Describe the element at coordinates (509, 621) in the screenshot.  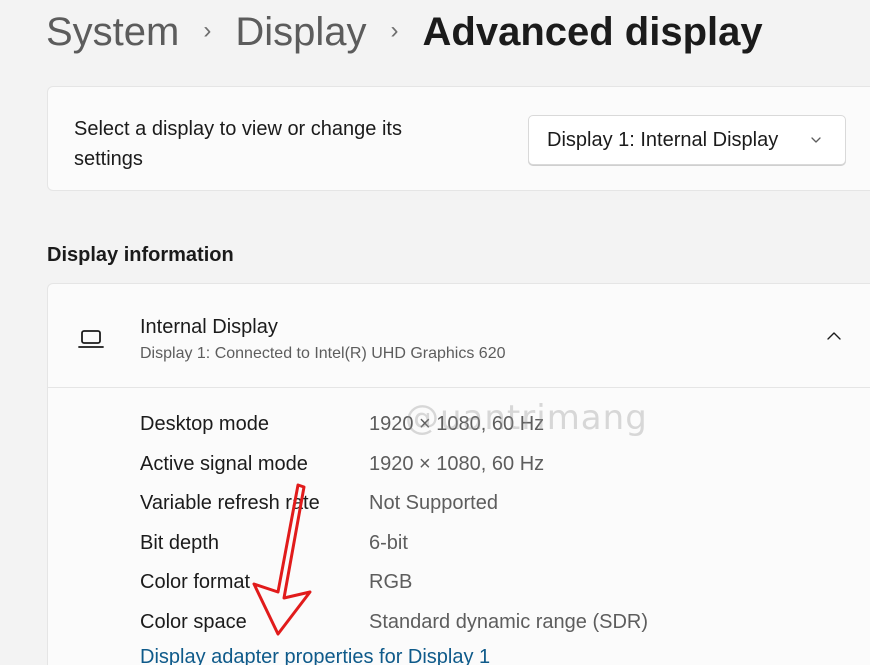
I see `property-value: Standard dynamic range (SDR)` at that location.